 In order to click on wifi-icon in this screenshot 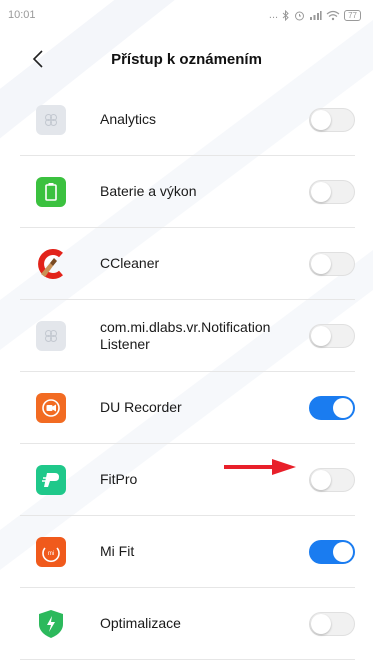, I will do `click(333, 15)`.